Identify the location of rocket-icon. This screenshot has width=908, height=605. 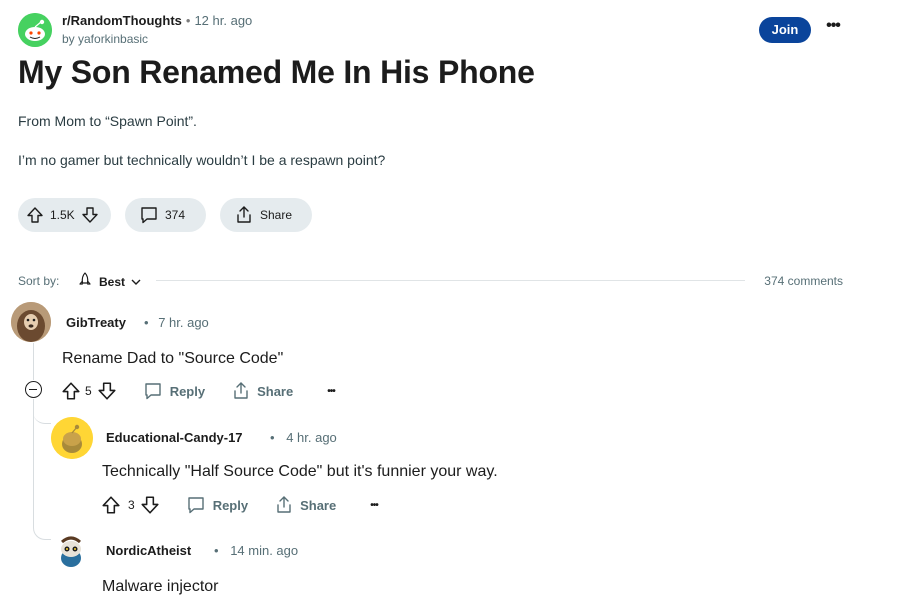
(85, 281).